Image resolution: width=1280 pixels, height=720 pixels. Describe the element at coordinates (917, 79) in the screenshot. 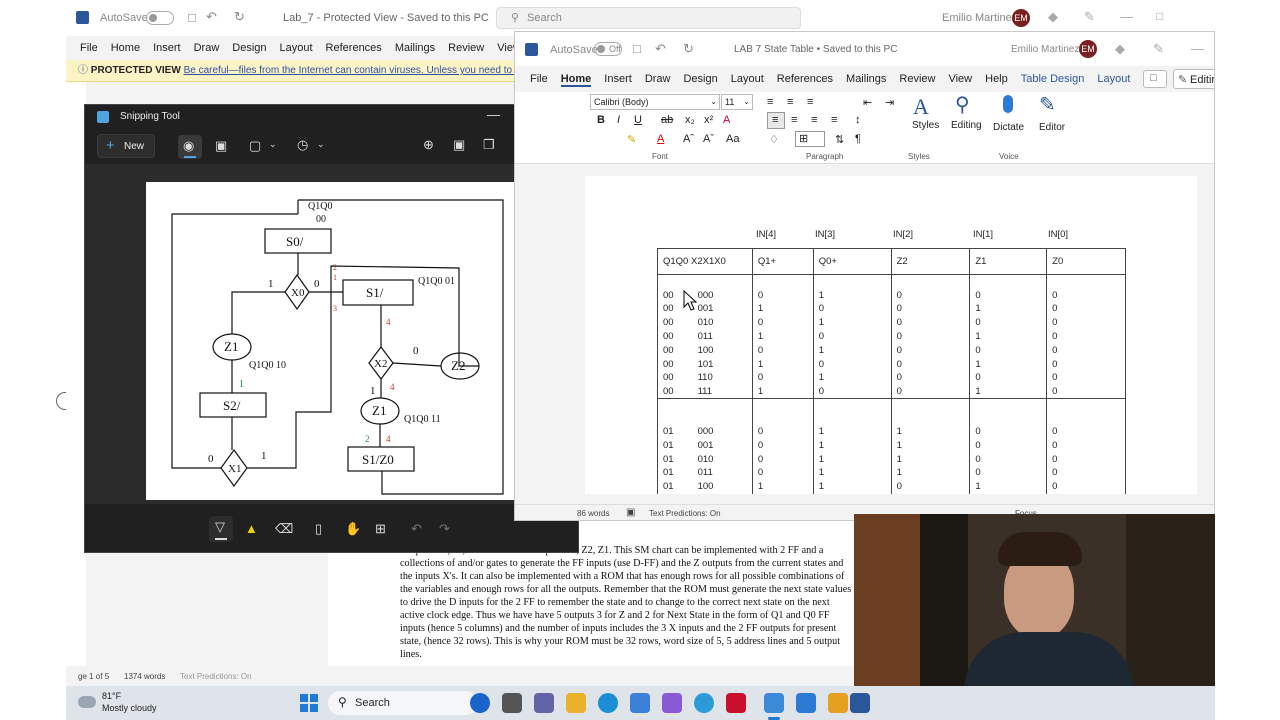

I see `tab-review: Review` at that location.